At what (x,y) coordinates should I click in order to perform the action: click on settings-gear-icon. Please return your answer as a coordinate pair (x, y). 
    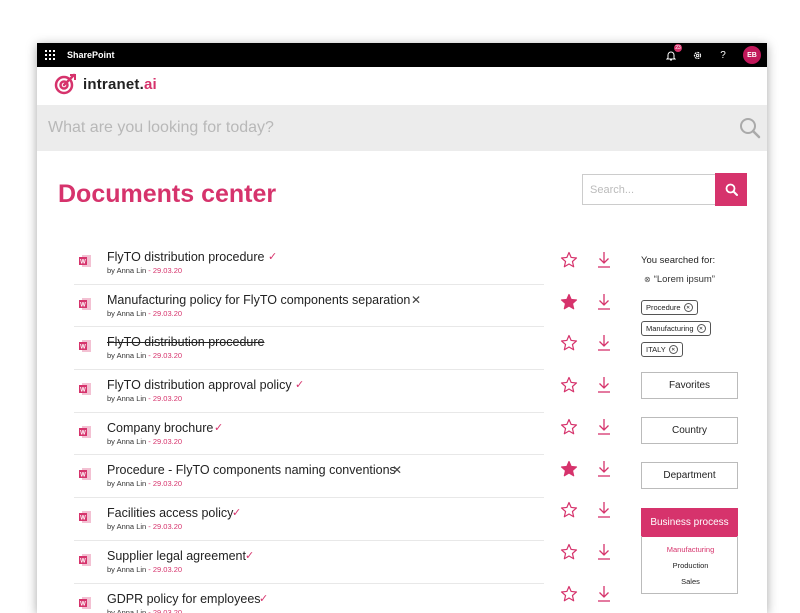
    Looking at the image, I should click on (697, 55).